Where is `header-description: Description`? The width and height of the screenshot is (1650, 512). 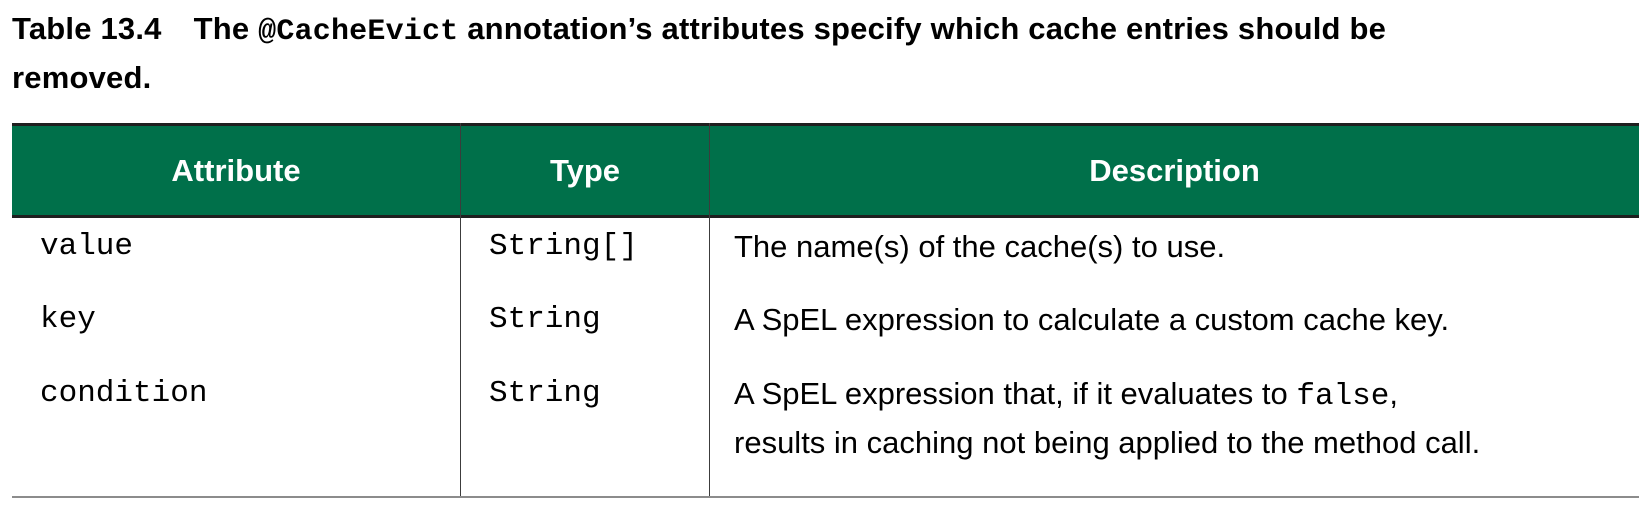 header-description: Description is located at coordinates (1174, 170).